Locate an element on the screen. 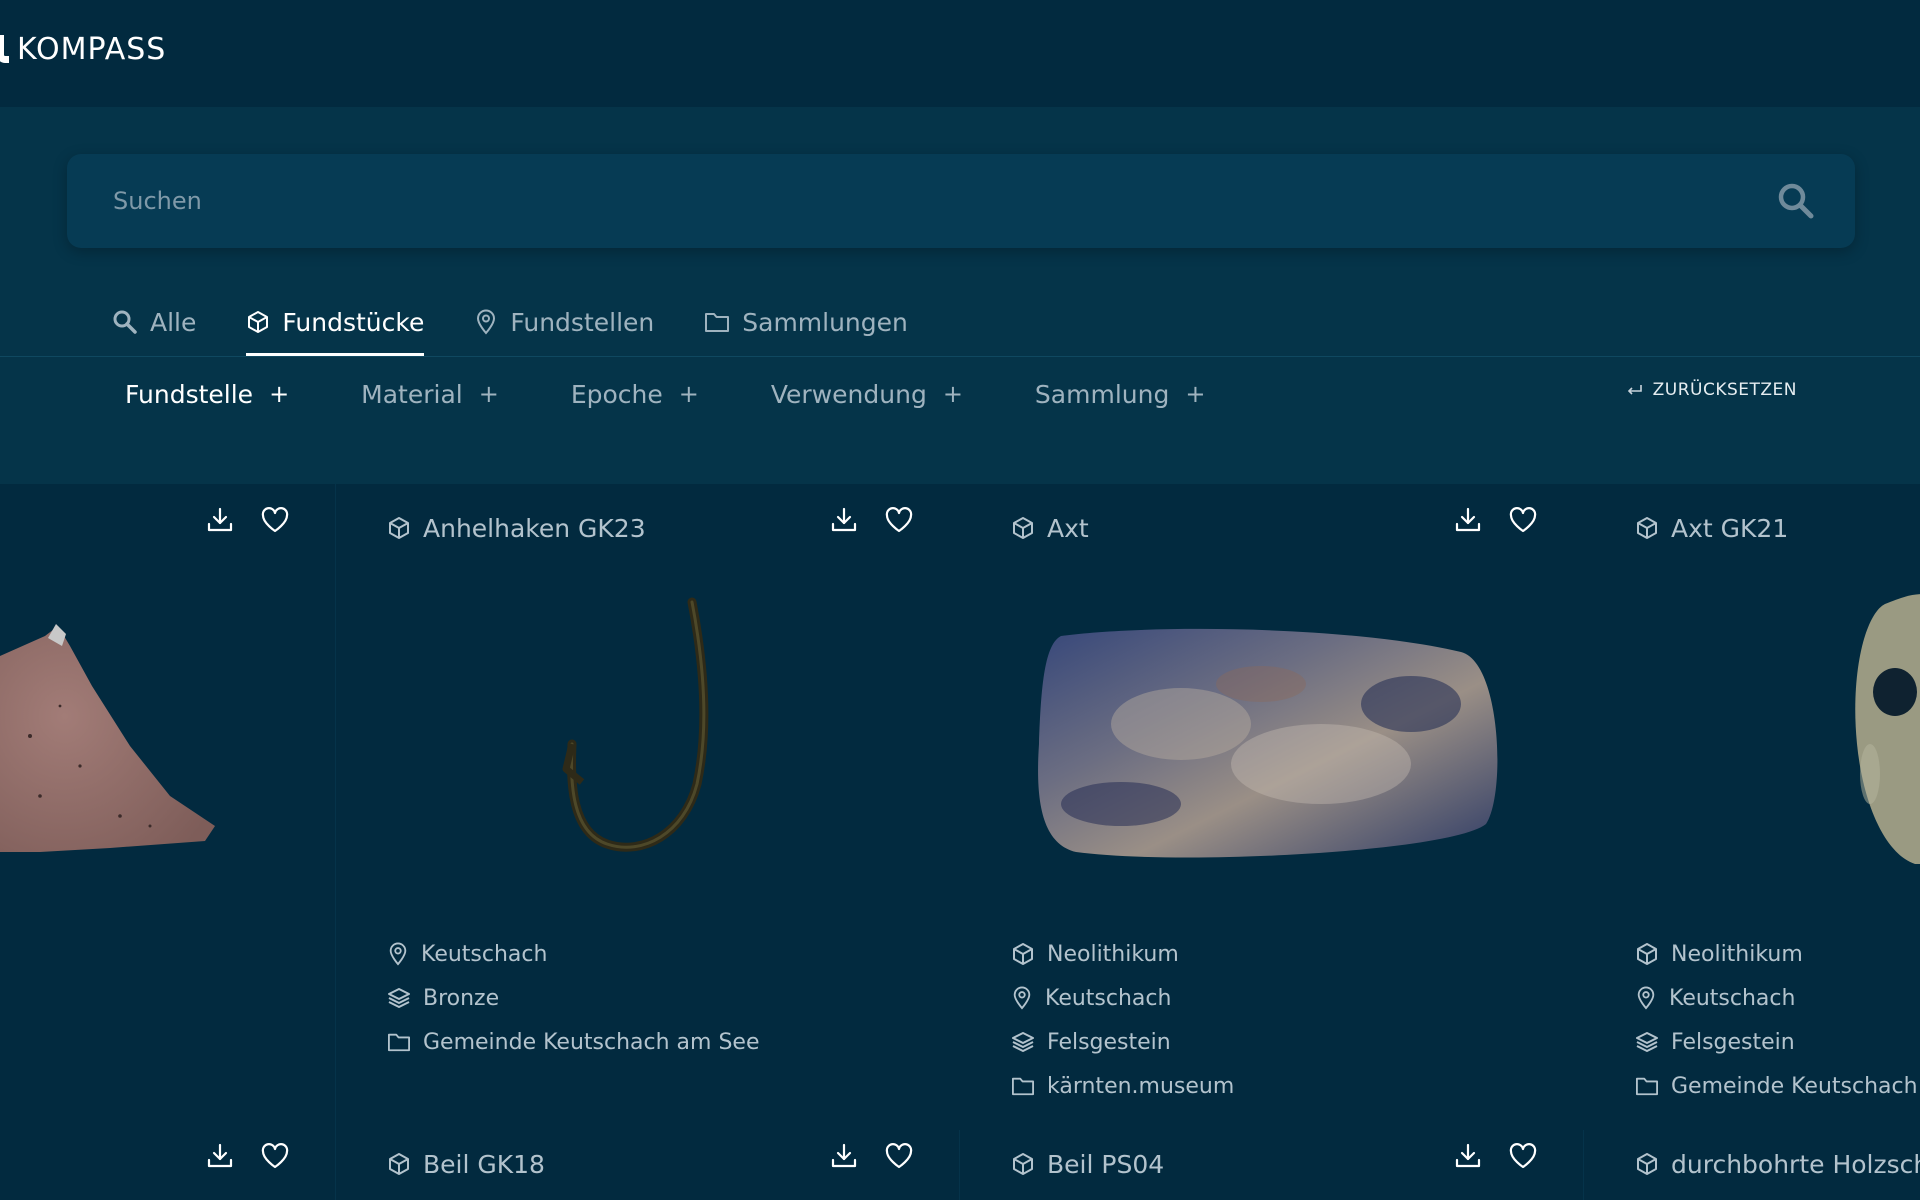 This screenshot has height=1200, width=1920. search-input is located at coordinates (913, 201).